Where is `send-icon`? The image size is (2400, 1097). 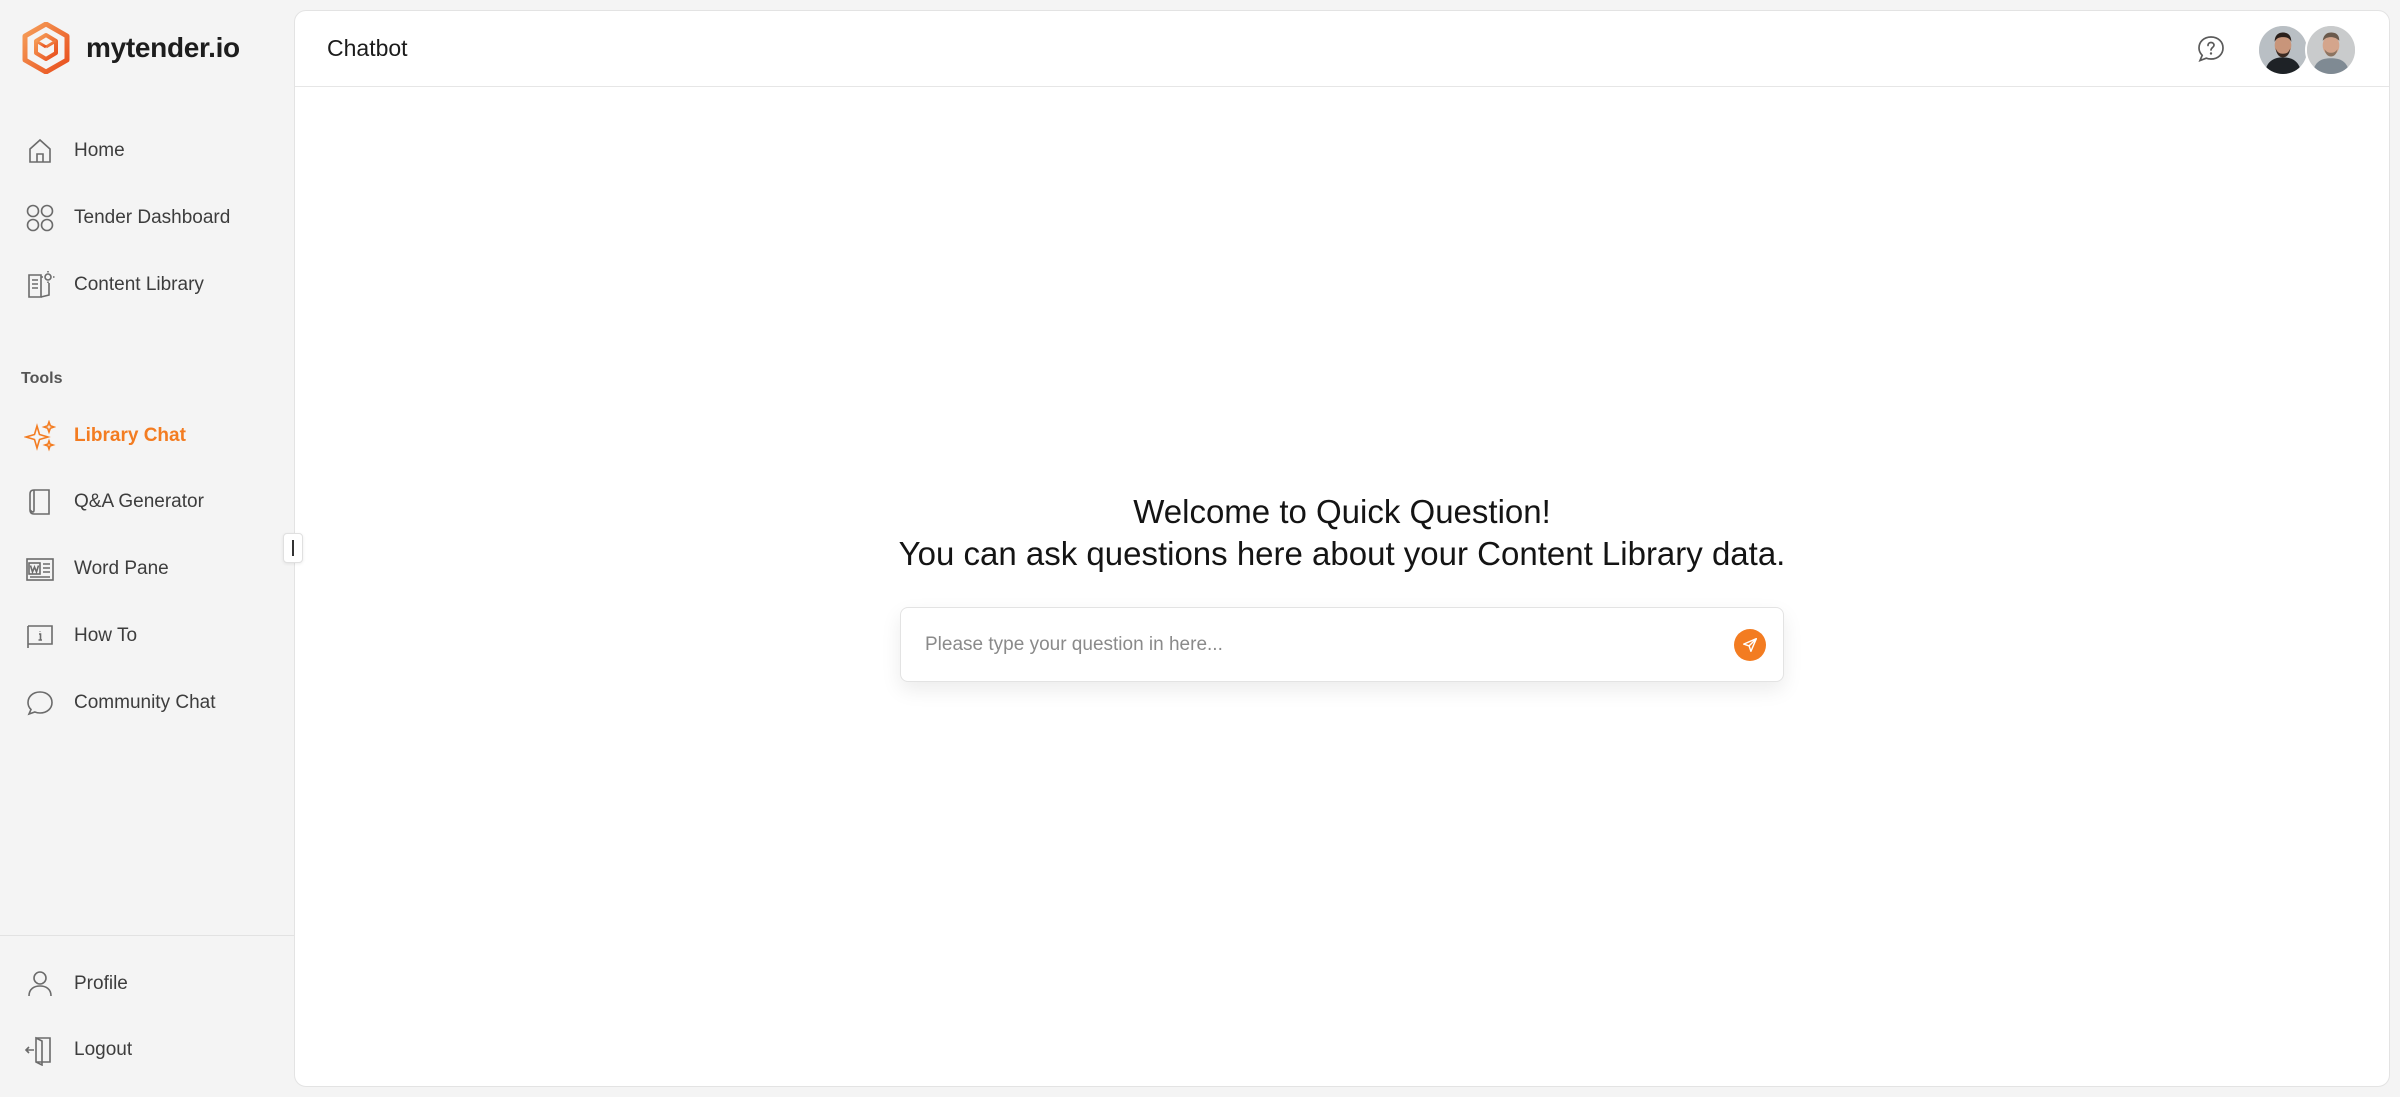 send-icon is located at coordinates (1750, 645).